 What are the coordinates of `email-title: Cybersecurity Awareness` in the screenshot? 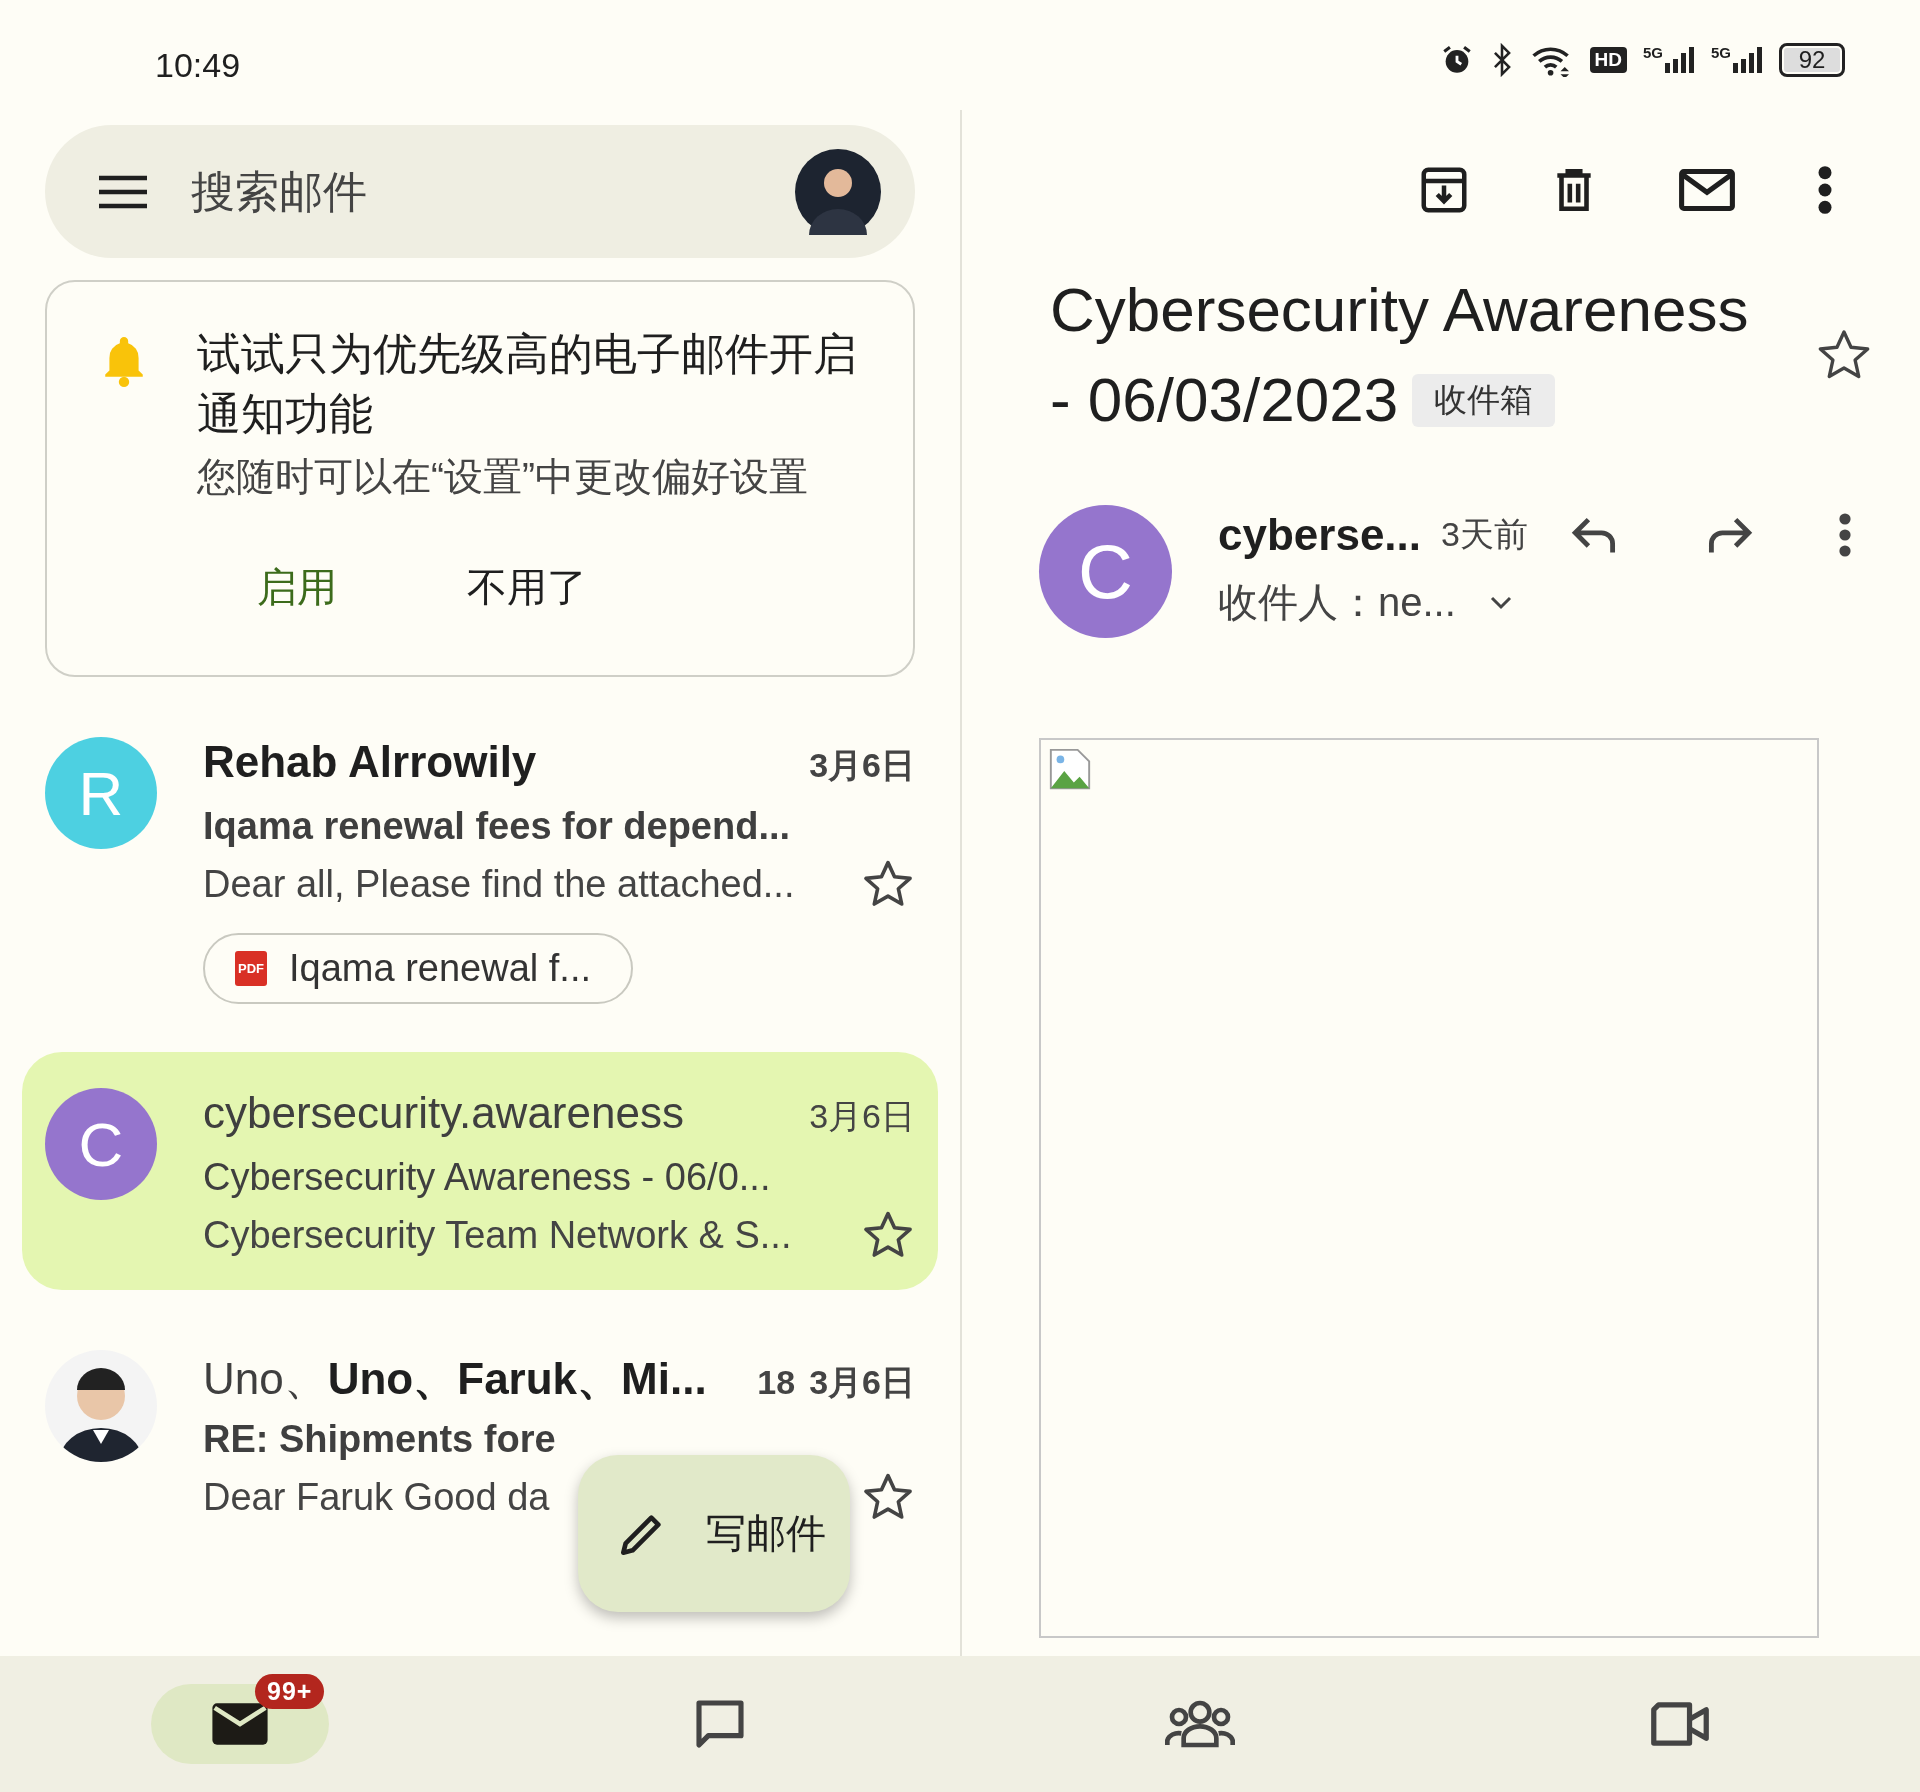 It's located at (1400, 310).